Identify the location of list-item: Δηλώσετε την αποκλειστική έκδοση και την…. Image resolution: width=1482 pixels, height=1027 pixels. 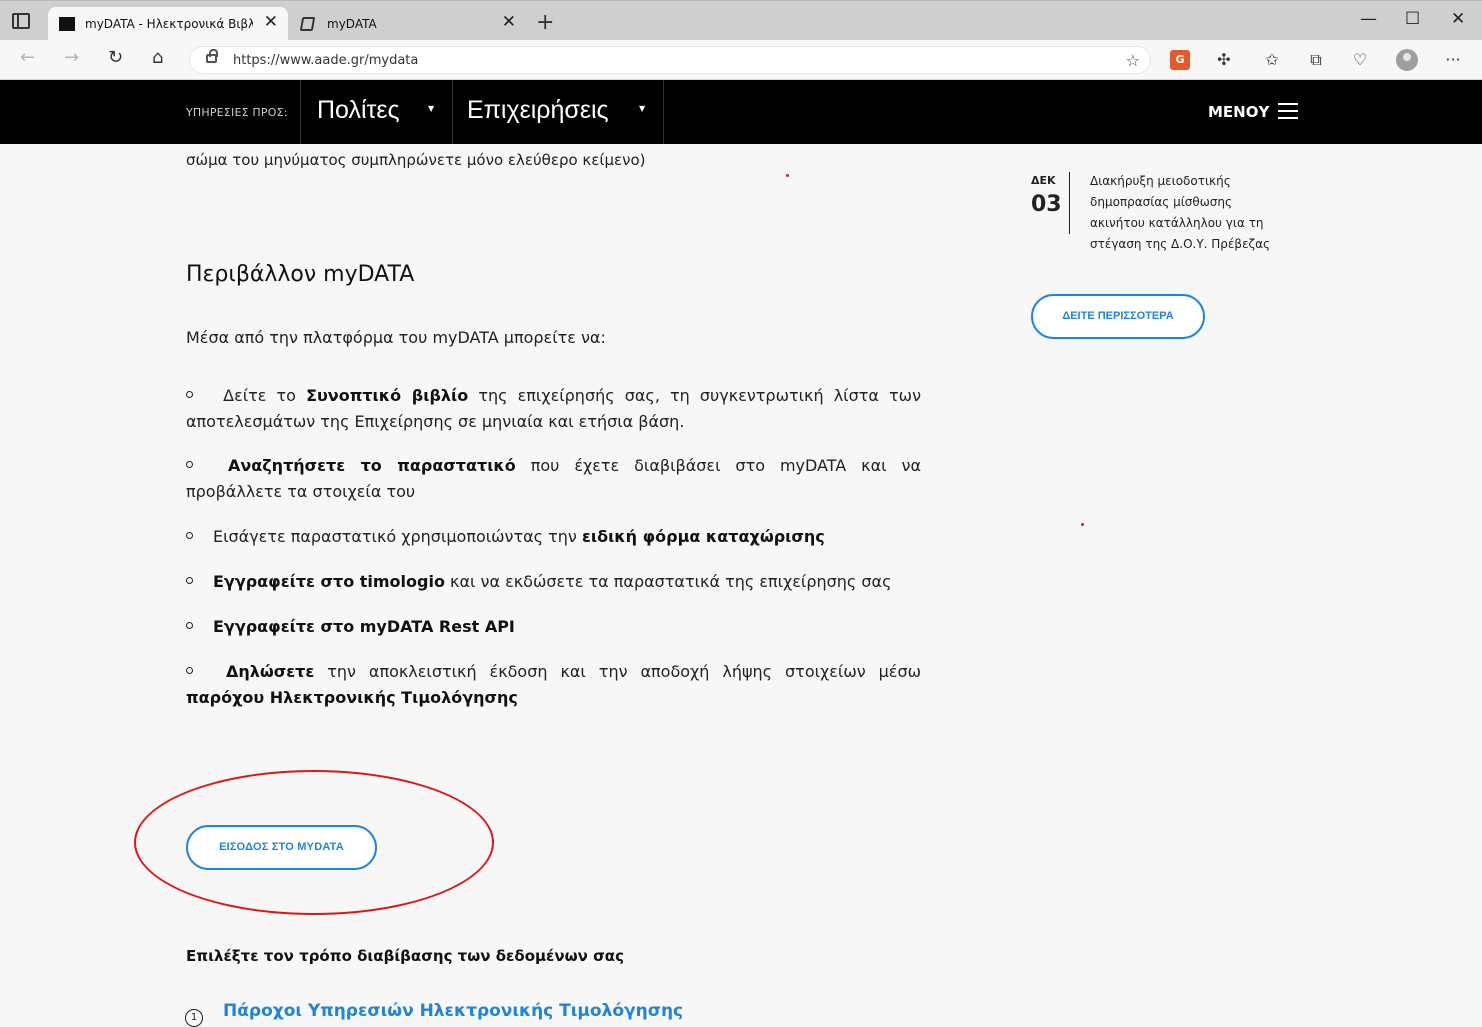
(553, 684).